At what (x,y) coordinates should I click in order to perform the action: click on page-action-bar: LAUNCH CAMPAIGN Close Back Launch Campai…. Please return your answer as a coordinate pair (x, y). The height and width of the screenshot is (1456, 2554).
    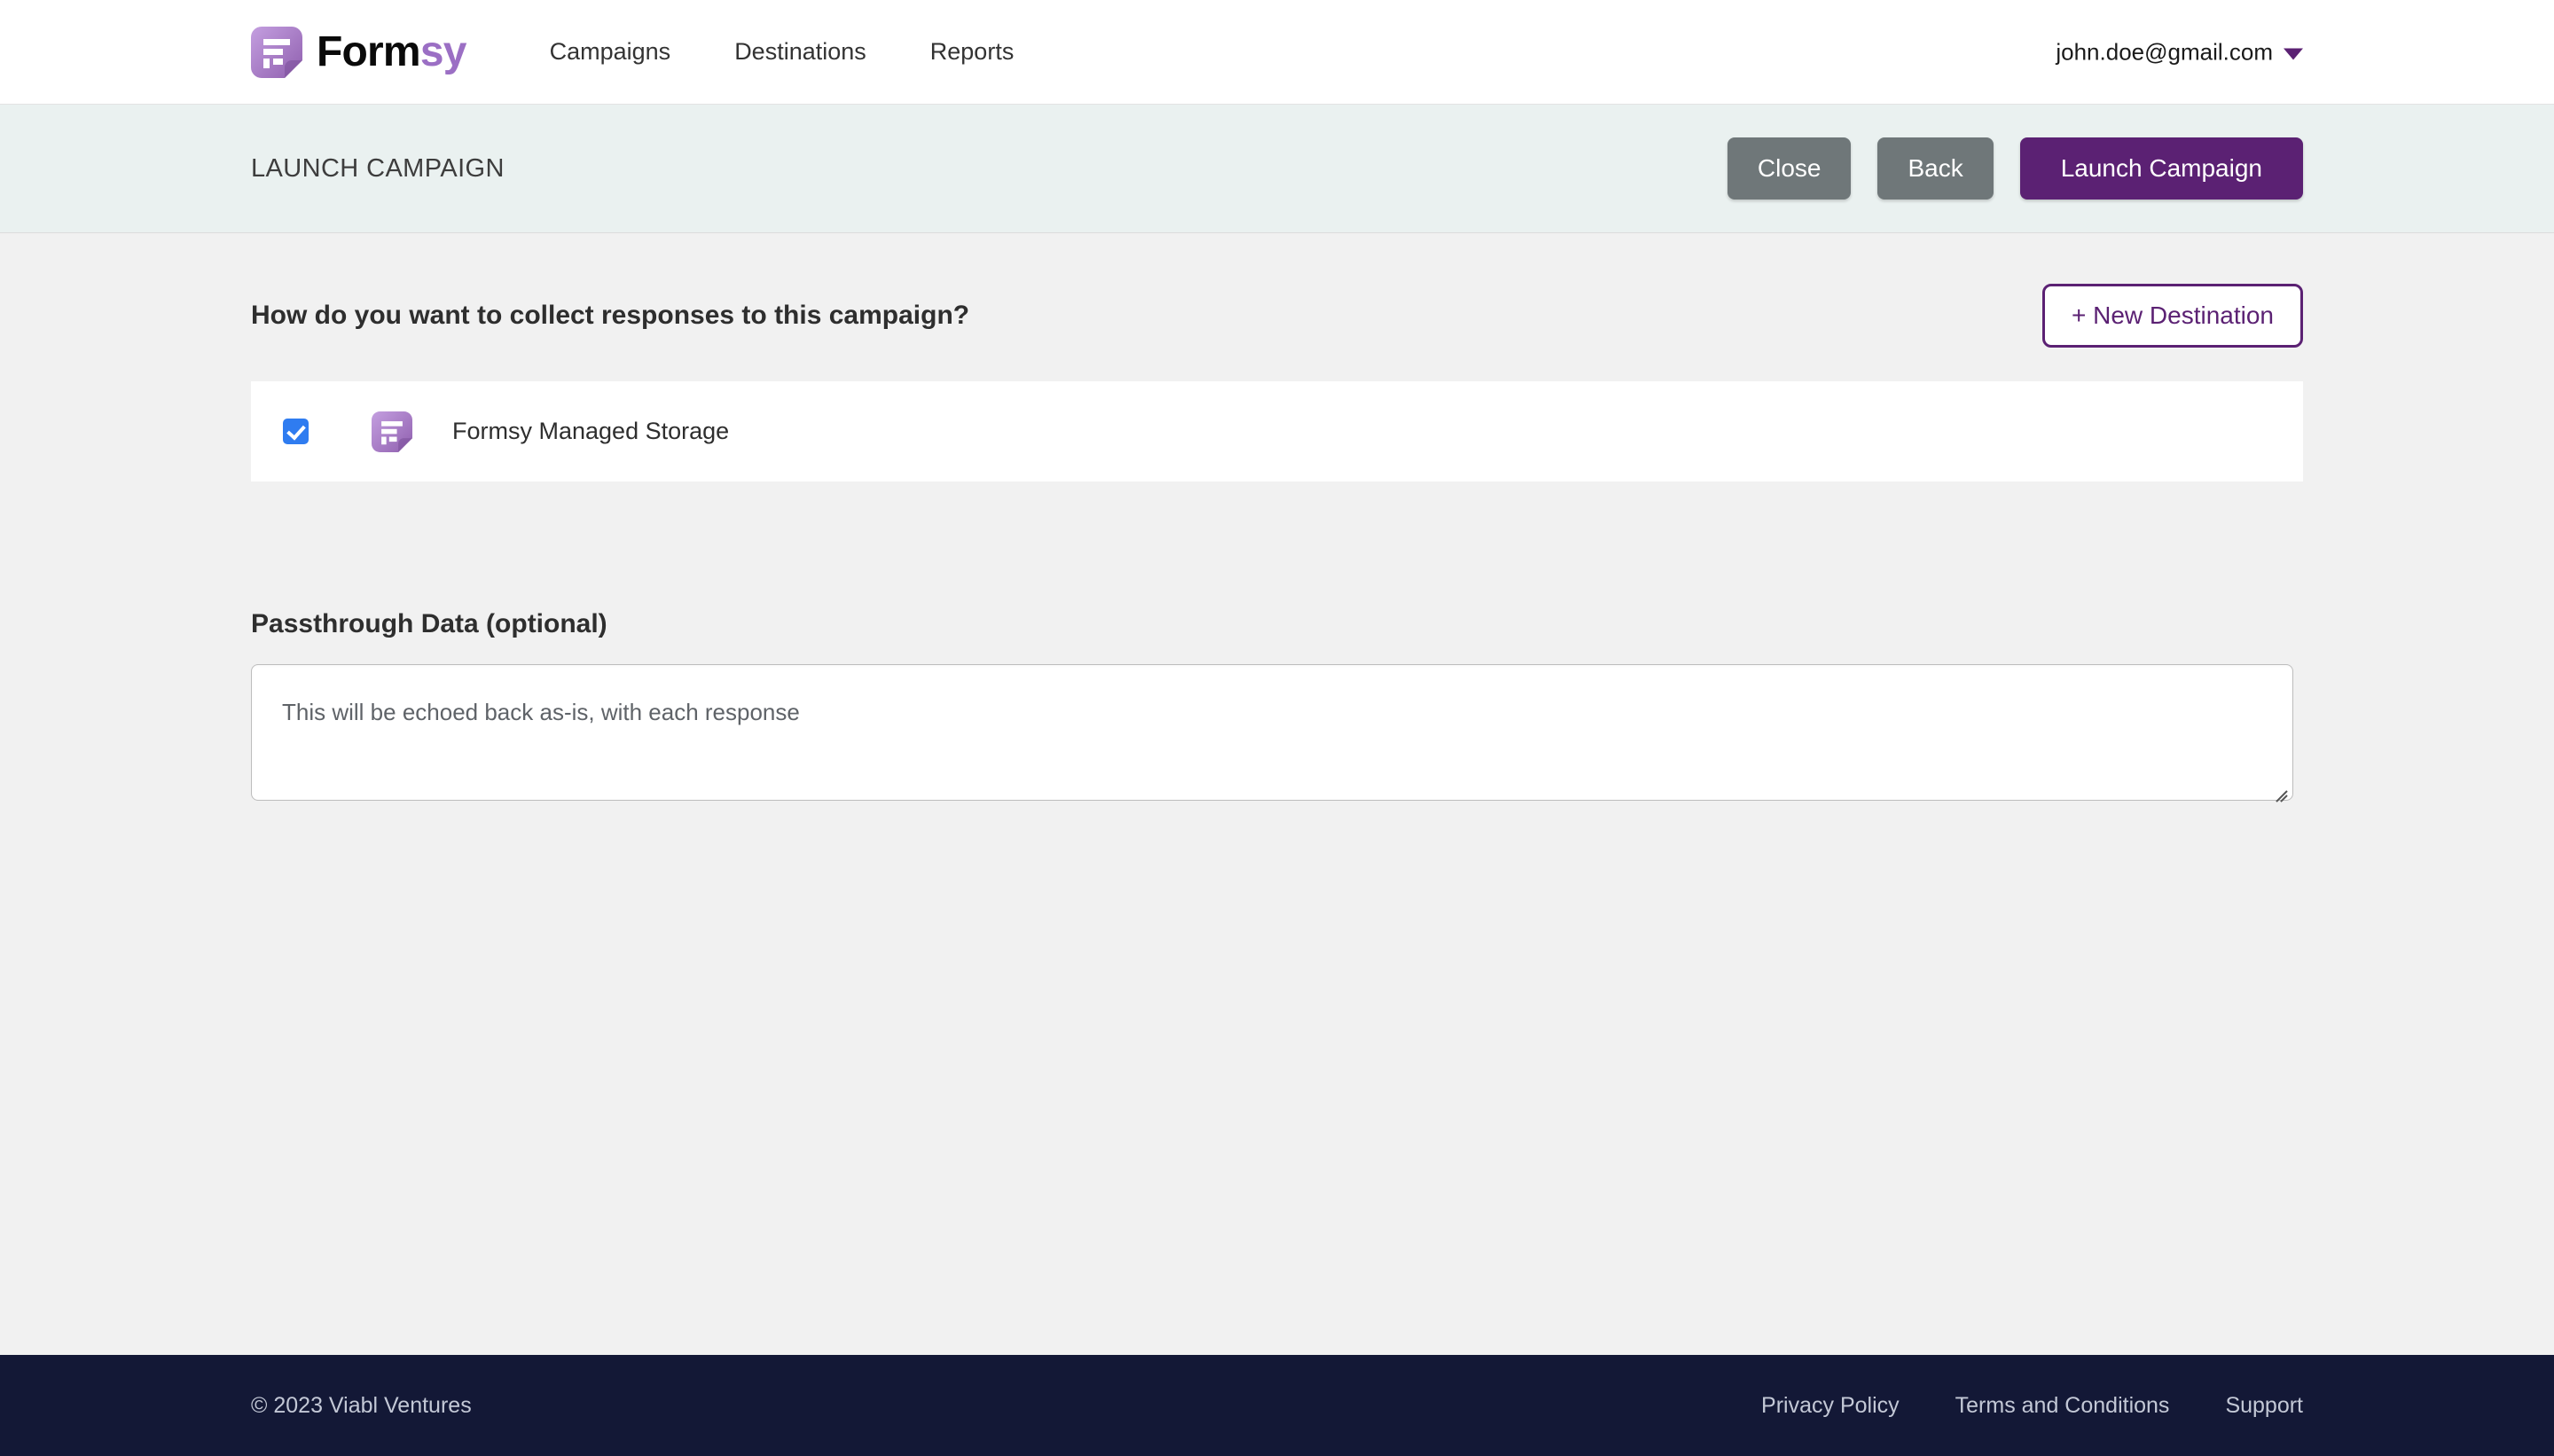
    Looking at the image, I should click on (1277, 168).